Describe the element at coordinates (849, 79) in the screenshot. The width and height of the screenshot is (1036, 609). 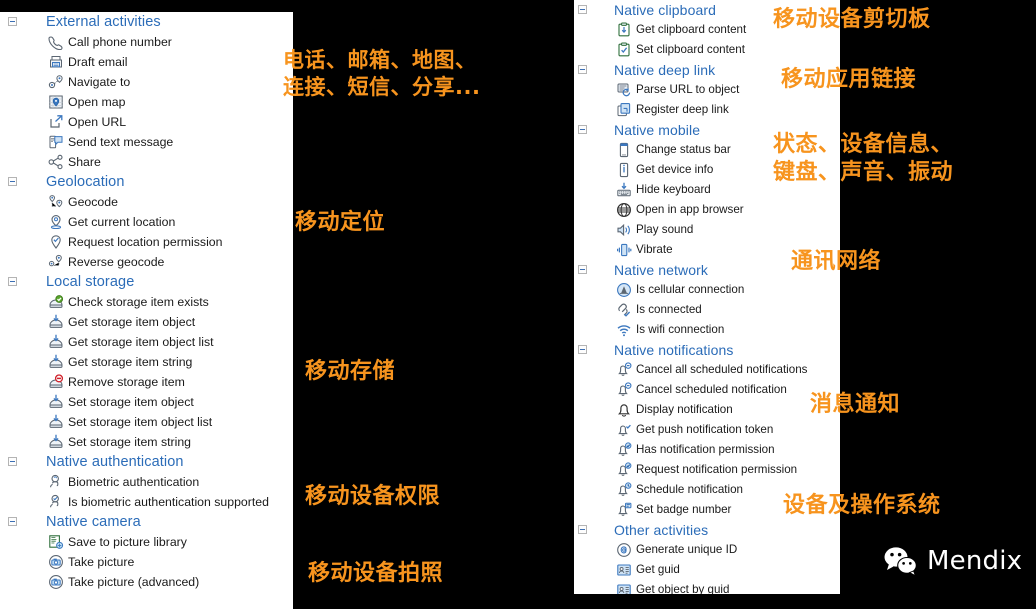
I see `anno-deeplink: 移动应用链接` at that location.